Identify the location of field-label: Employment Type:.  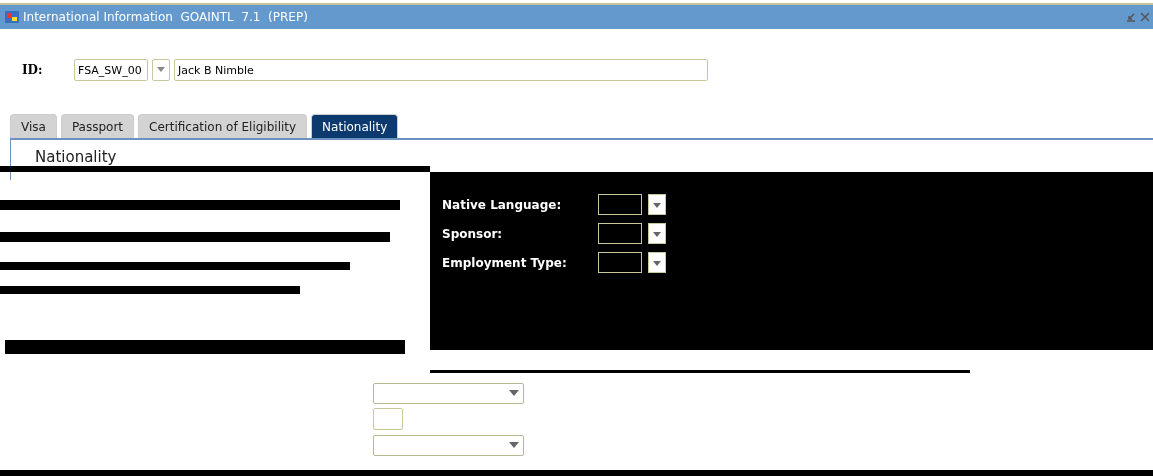
(505, 262).